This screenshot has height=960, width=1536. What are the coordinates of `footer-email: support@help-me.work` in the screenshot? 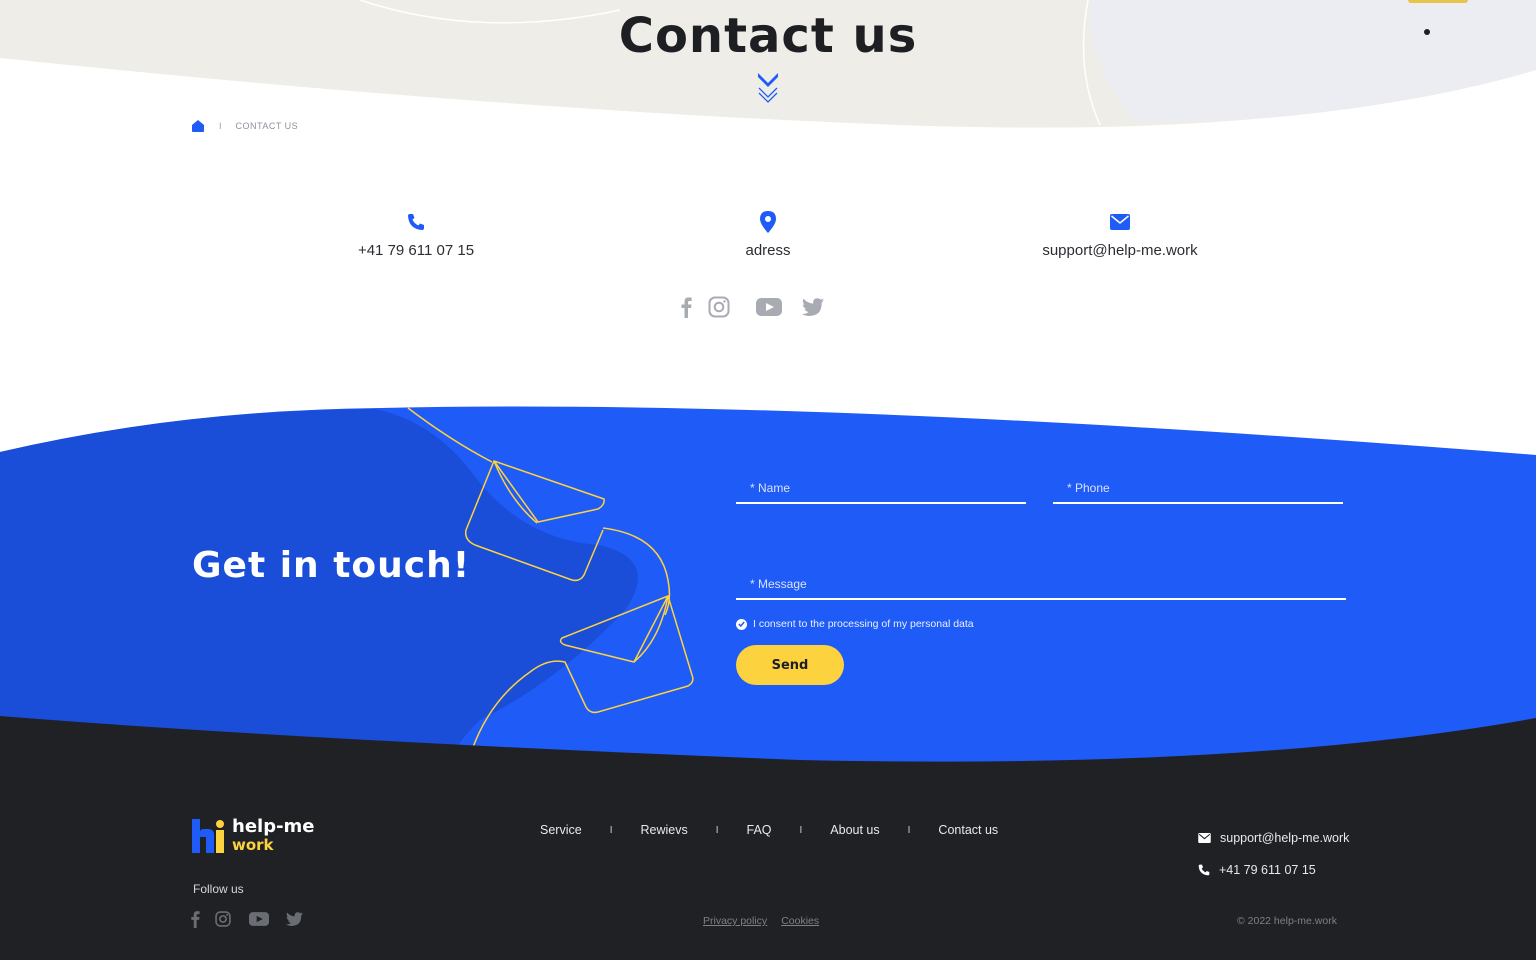 It's located at (1273, 838).